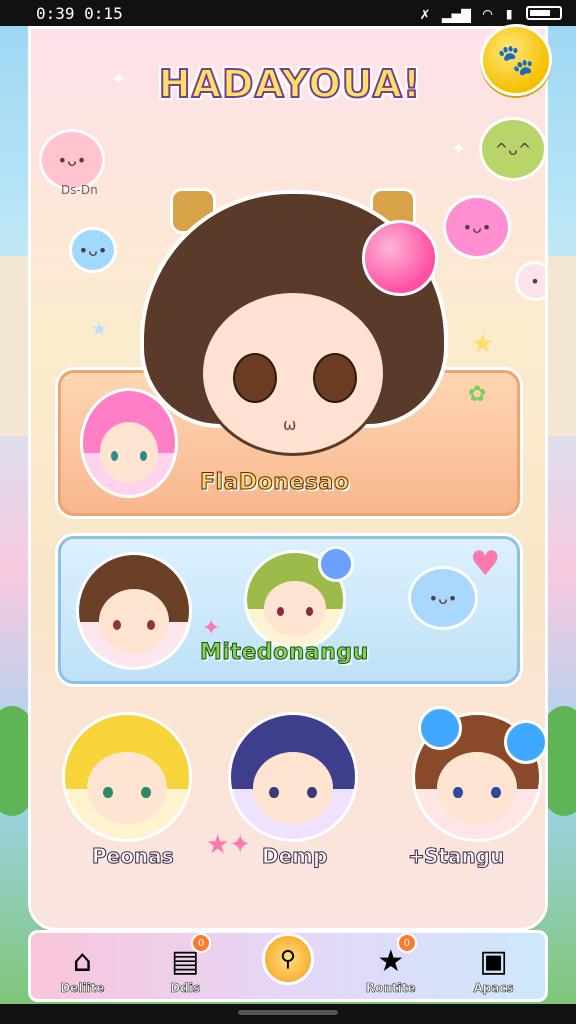 The width and height of the screenshot is (576, 1024). What do you see at coordinates (79, 13) in the screenshot?
I see `status-time: 0:39 0:15` at bounding box center [79, 13].